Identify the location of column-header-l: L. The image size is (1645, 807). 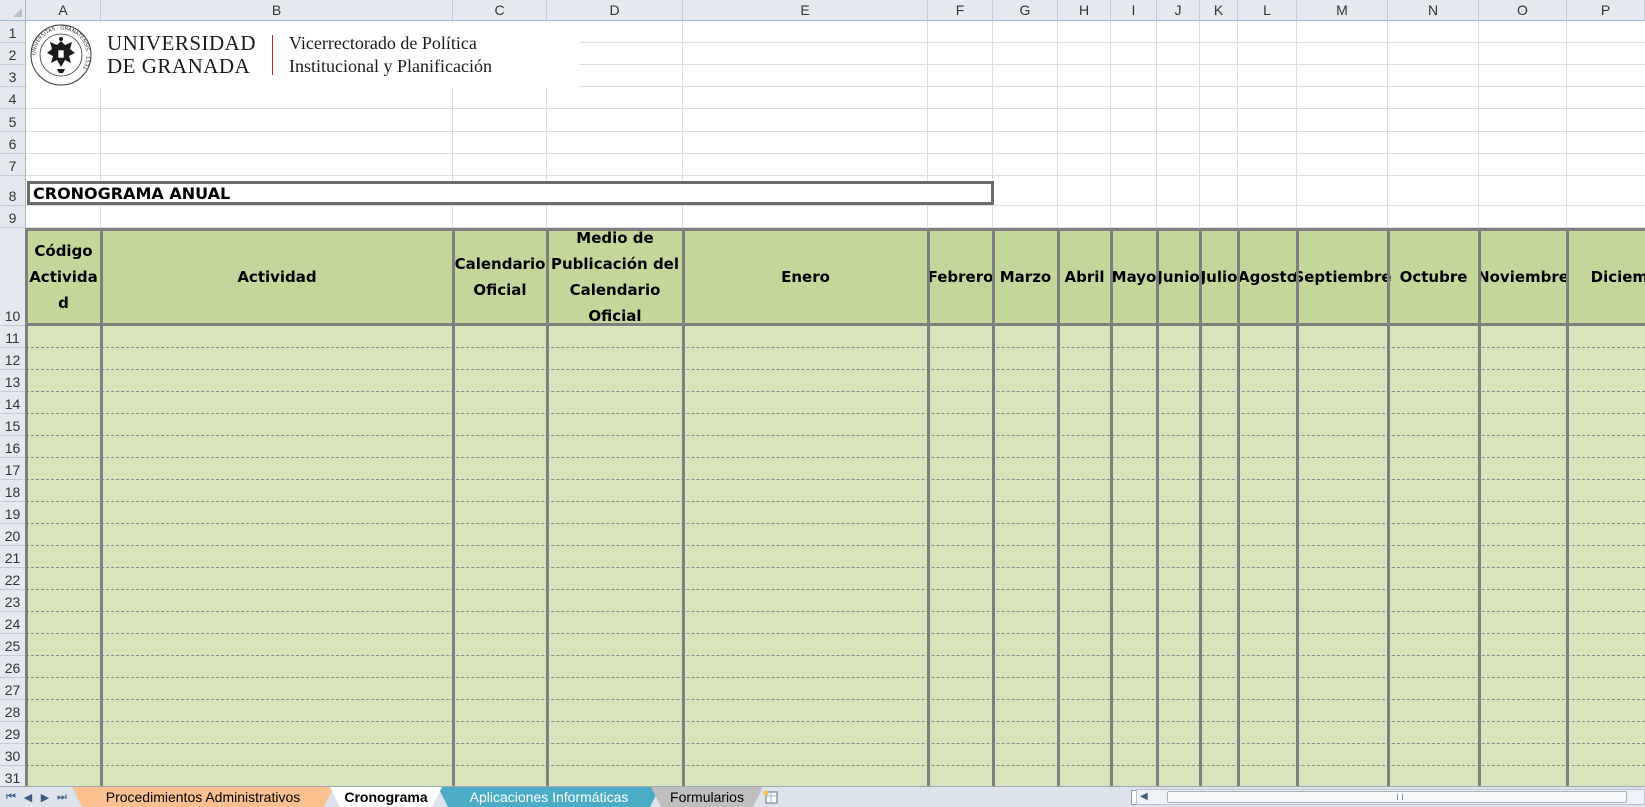
(1267, 10).